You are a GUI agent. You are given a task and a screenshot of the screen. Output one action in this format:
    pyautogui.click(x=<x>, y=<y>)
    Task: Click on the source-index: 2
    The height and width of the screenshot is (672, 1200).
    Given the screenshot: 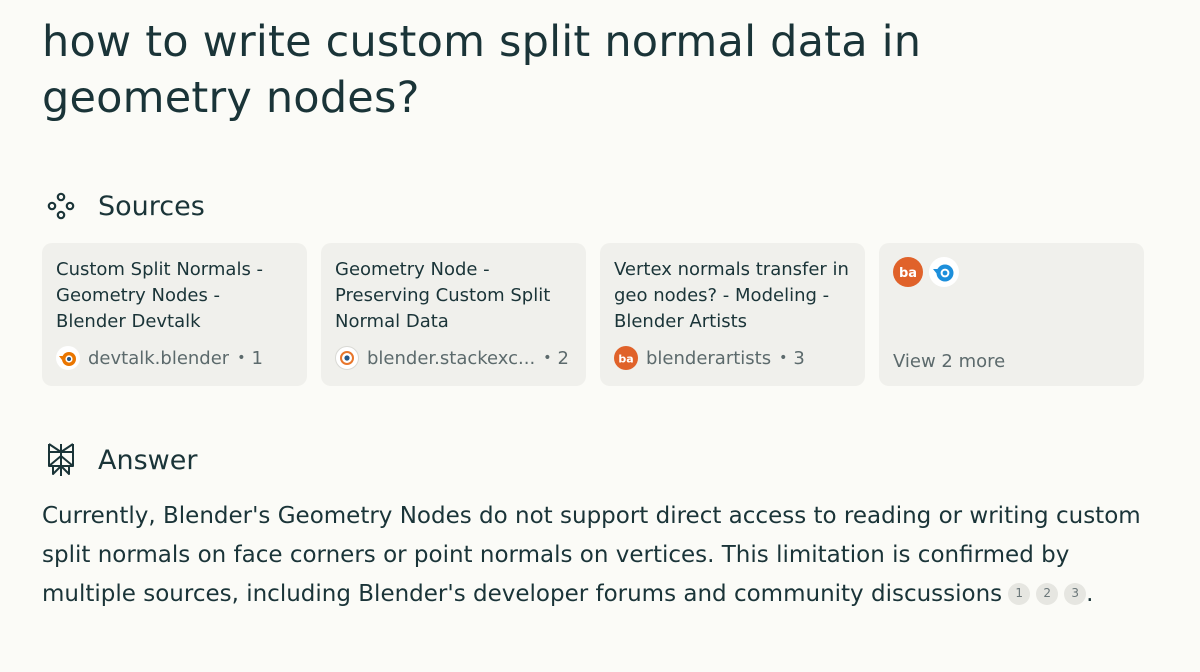 What is the action you would take?
    pyautogui.click(x=563, y=358)
    